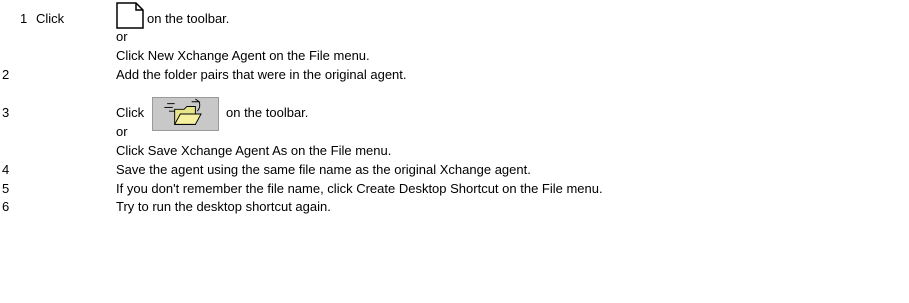 The height and width of the screenshot is (303, 909). What do you see at coordinates (185, 114) in the screenshot?
I see `open-folder-icon` at bounding box center [185, 114].